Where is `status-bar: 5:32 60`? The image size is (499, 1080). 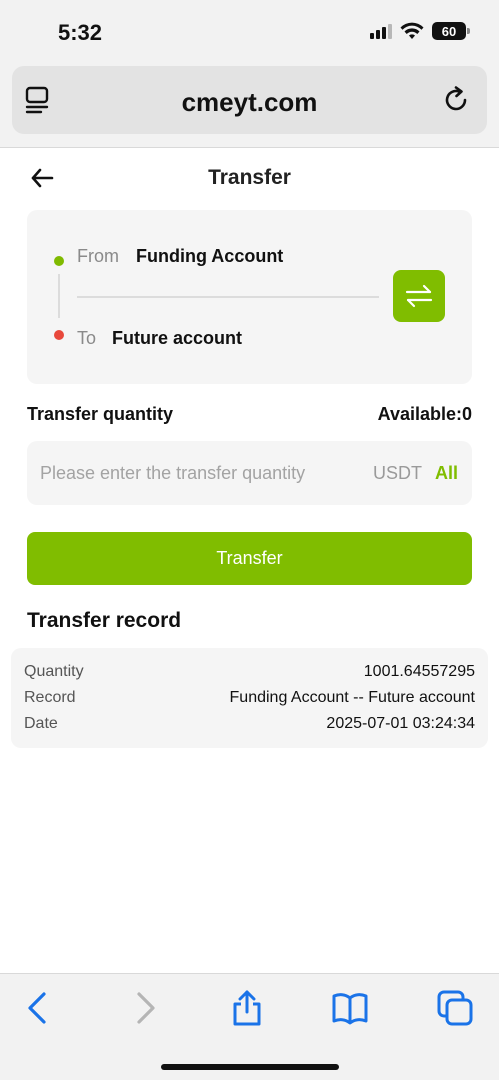 status-bar: 5:32 60 is located at coordinates (249, 32).